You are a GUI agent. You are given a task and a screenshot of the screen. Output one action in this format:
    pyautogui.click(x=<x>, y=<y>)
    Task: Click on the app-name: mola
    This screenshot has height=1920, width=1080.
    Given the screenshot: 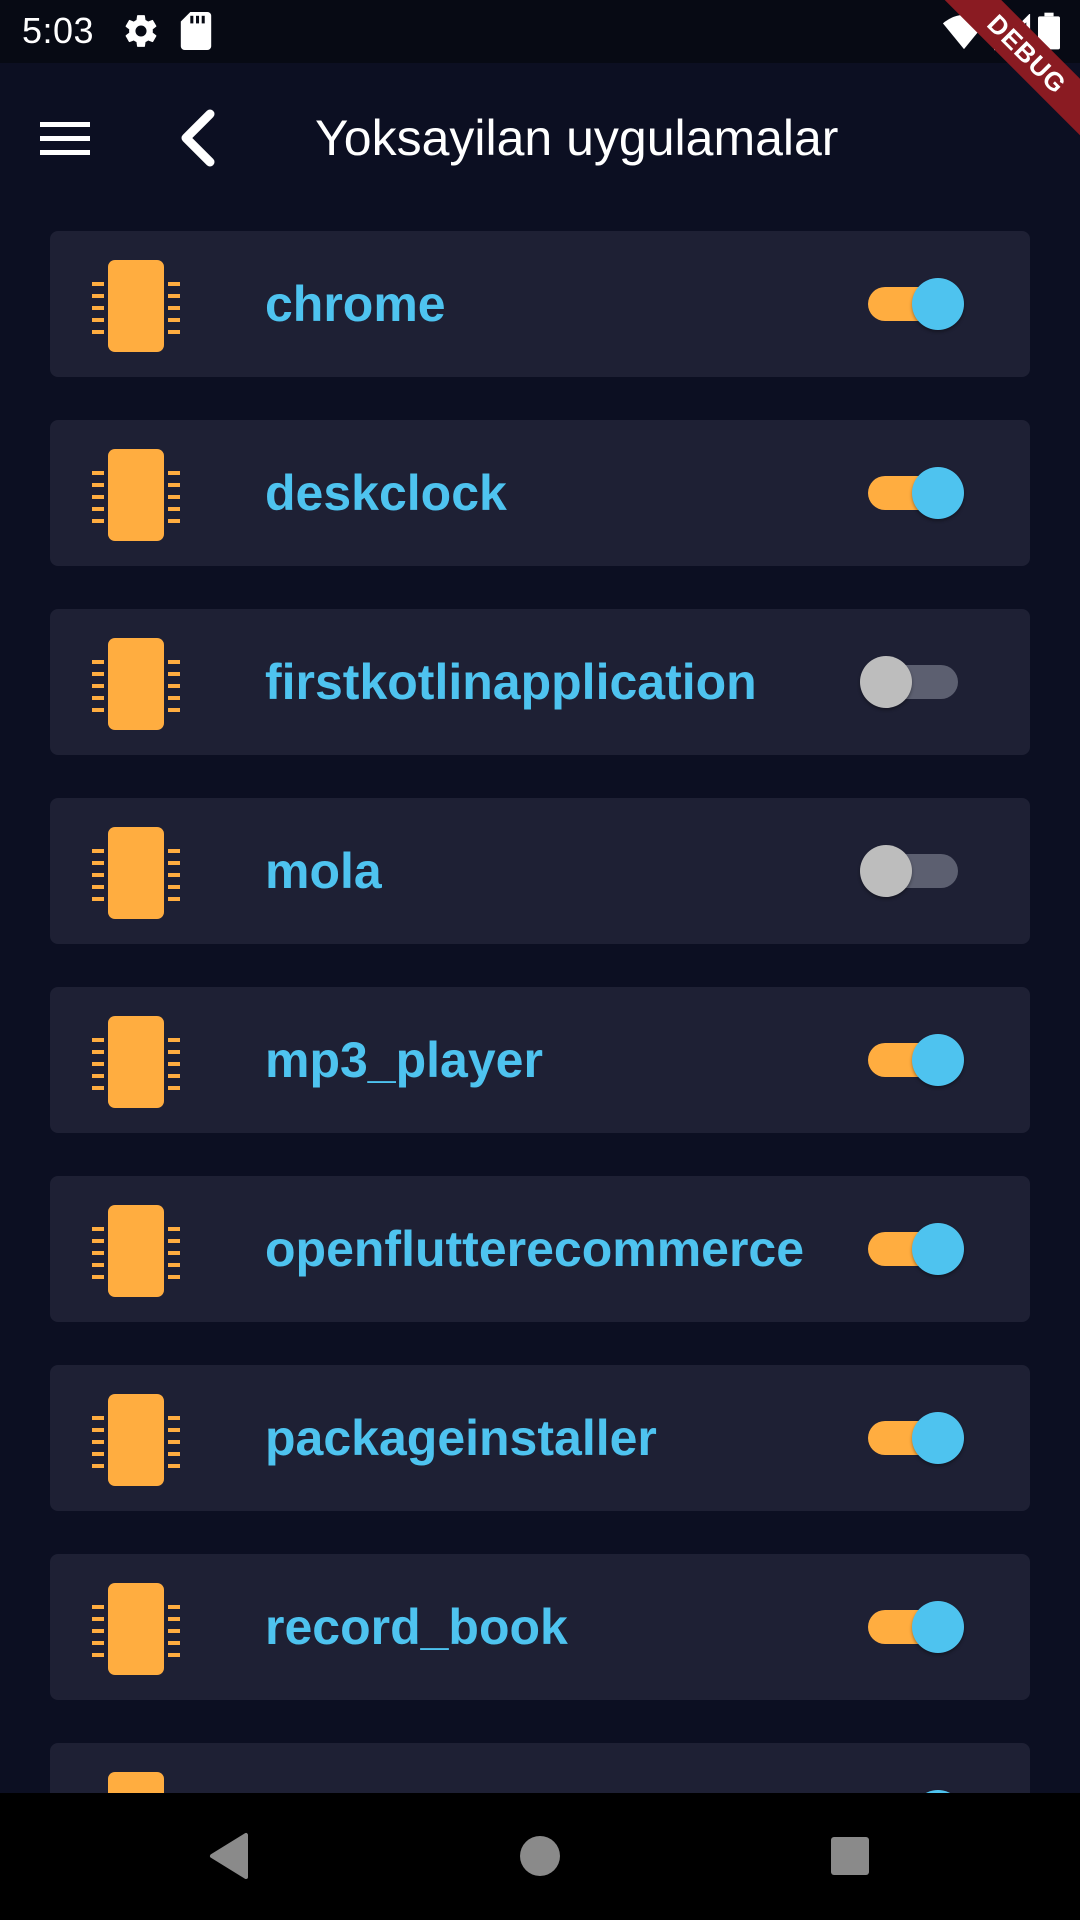 What is the action you would take?
    pyautogui.click(x=323, y=871)
    